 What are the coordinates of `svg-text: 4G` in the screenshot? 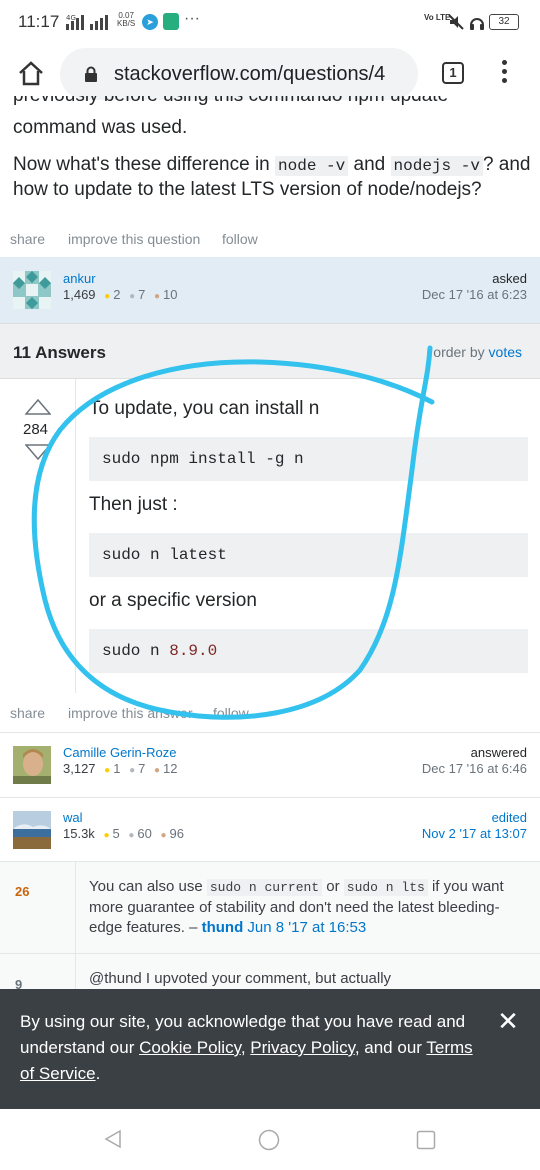 It's located at (71, 18).